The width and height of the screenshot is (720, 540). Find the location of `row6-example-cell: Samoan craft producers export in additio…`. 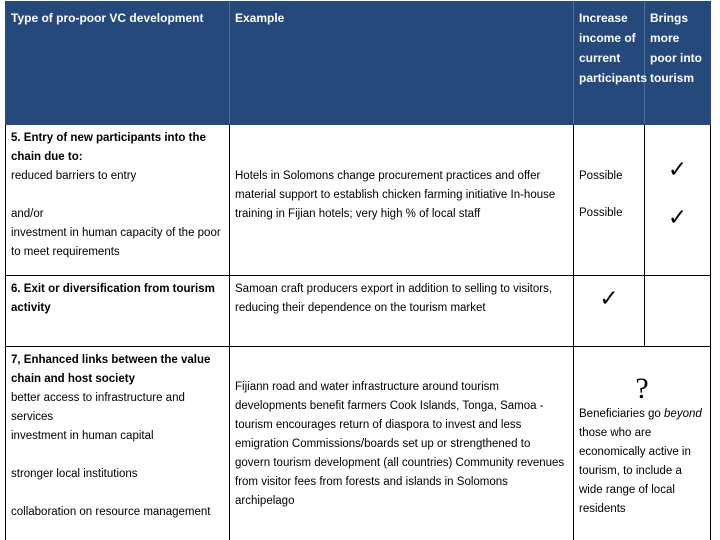

row6-example-cell: Samoan craft producers export in additio… is located at coordinates (401, 311).